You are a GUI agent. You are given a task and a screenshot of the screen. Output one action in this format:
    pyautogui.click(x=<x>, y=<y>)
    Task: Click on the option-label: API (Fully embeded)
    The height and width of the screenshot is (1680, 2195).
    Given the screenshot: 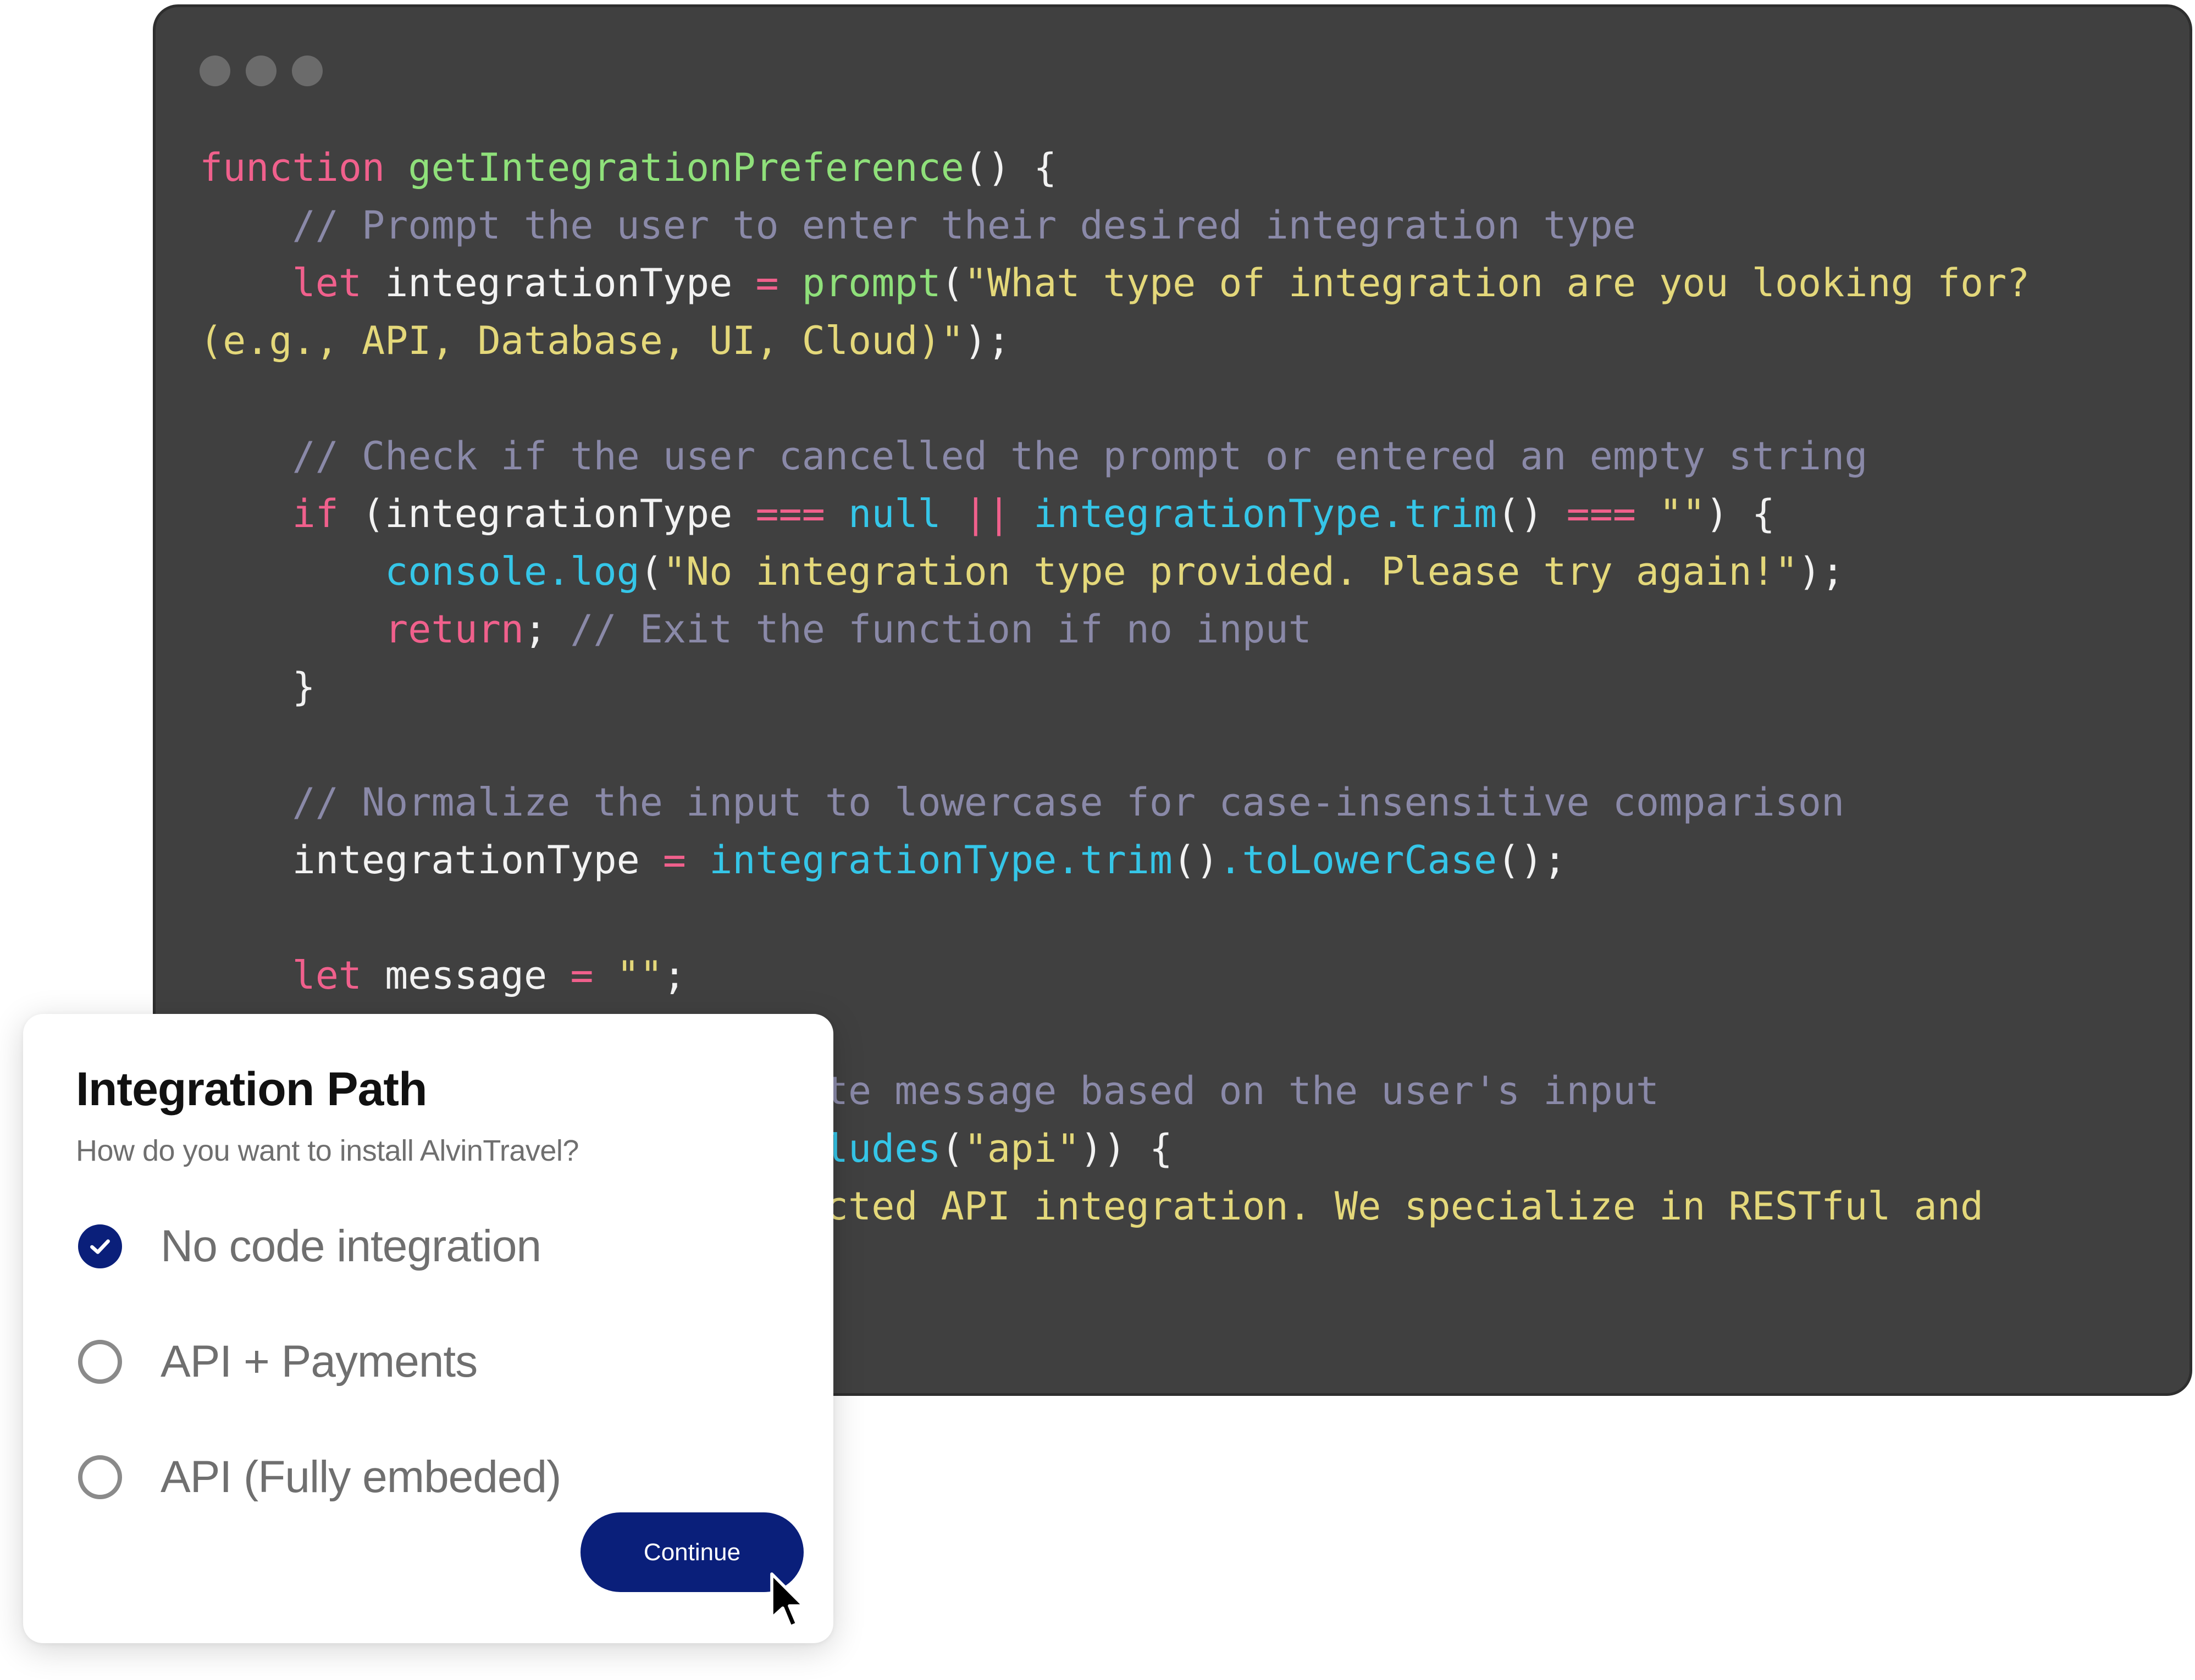 What is the action you would take?
    pyautogui.click(x=361, y=1477)
    